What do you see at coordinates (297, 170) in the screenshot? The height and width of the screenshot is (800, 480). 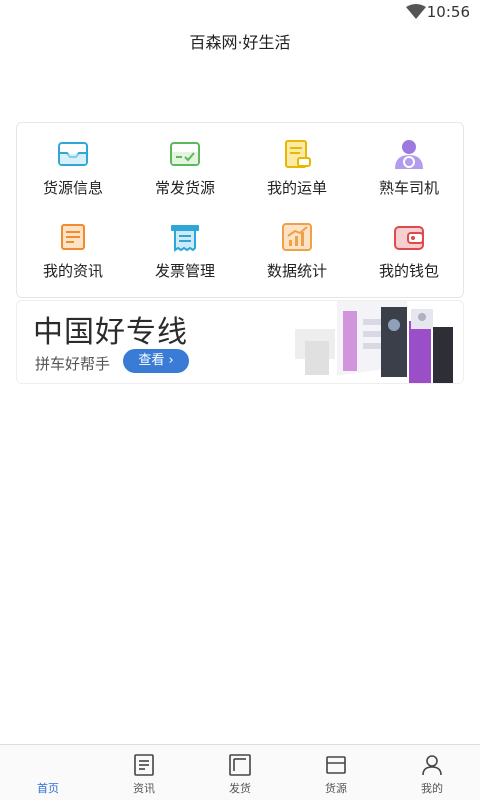 I see `grid-item-my-waybill: 我的运单` at bounding box center [297, 170].